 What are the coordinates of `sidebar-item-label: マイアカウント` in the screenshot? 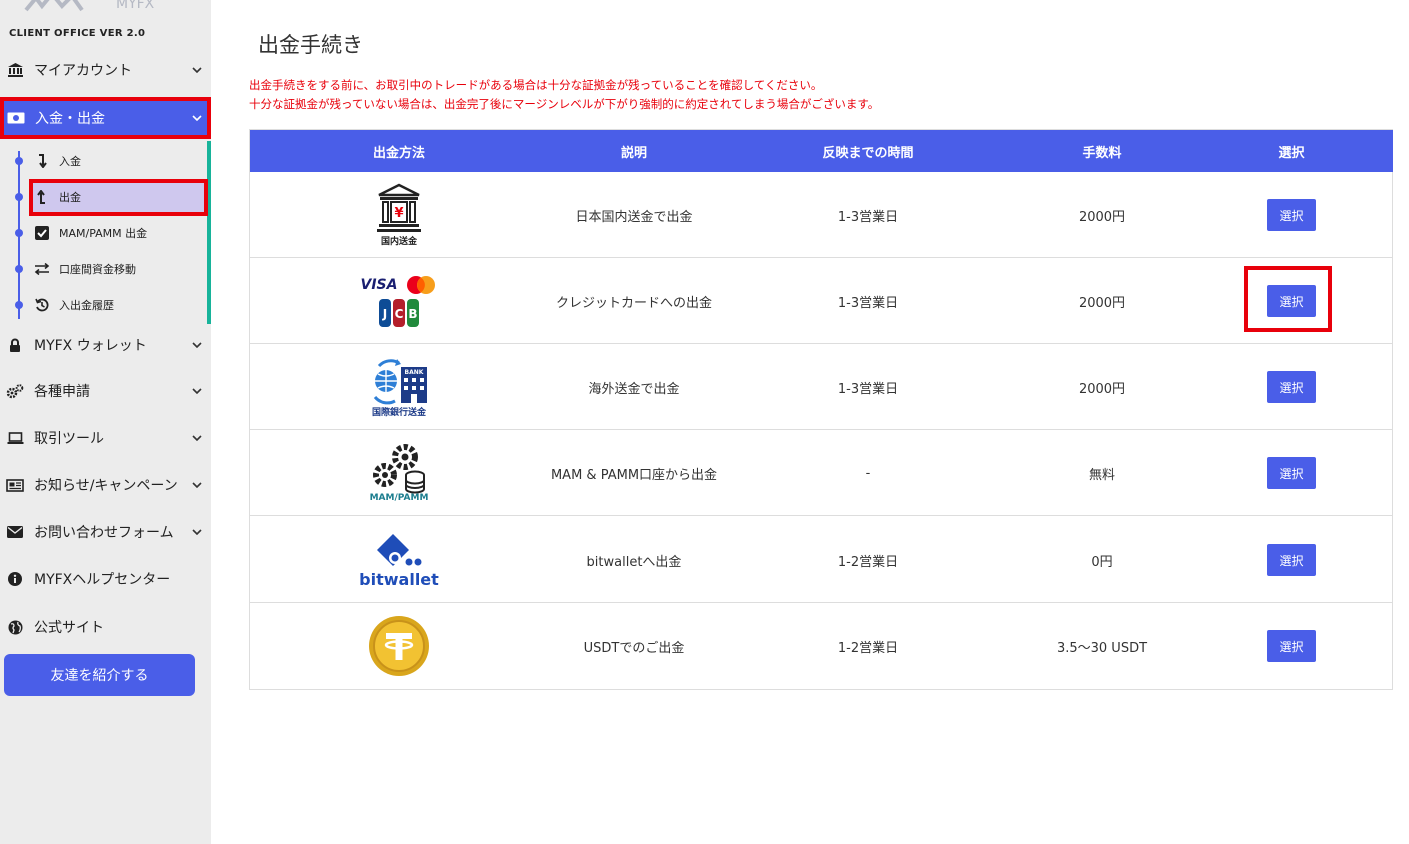 It's located at (83, 71).